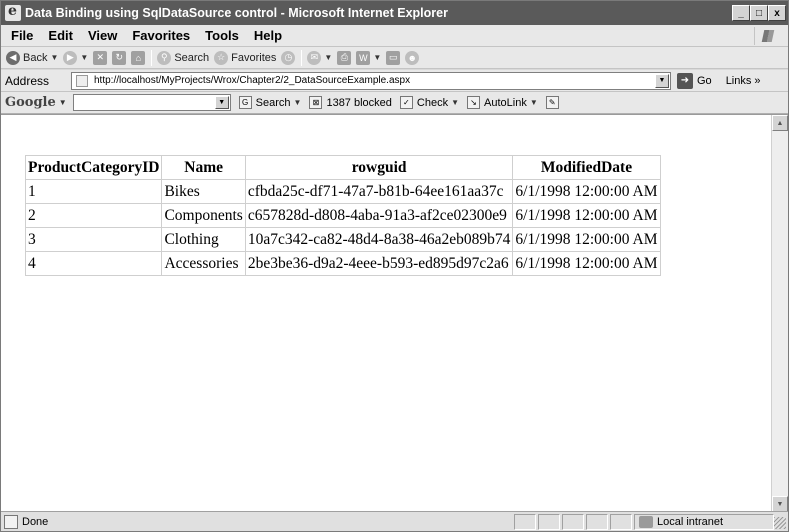 The height and width of the screenshot is (532, 789). Describe the element at coordinates (13, 57) in the screenshot. I see `back-arrow-icon: ◀` at that location.